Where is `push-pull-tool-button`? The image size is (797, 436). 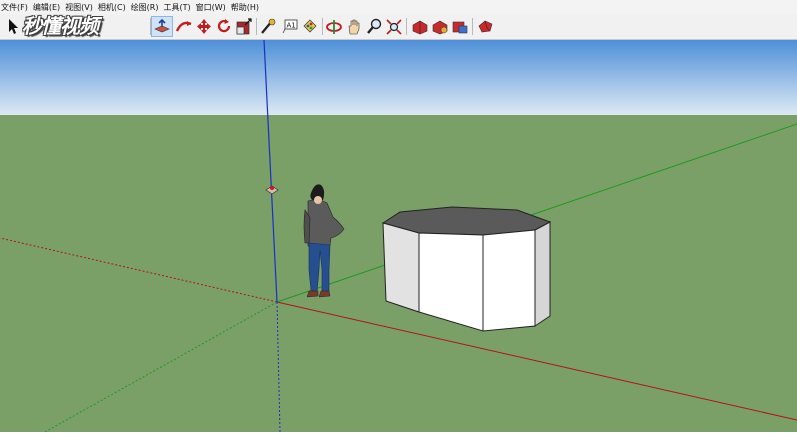
push-pull-tool-button is located at coordinates (162, 26).